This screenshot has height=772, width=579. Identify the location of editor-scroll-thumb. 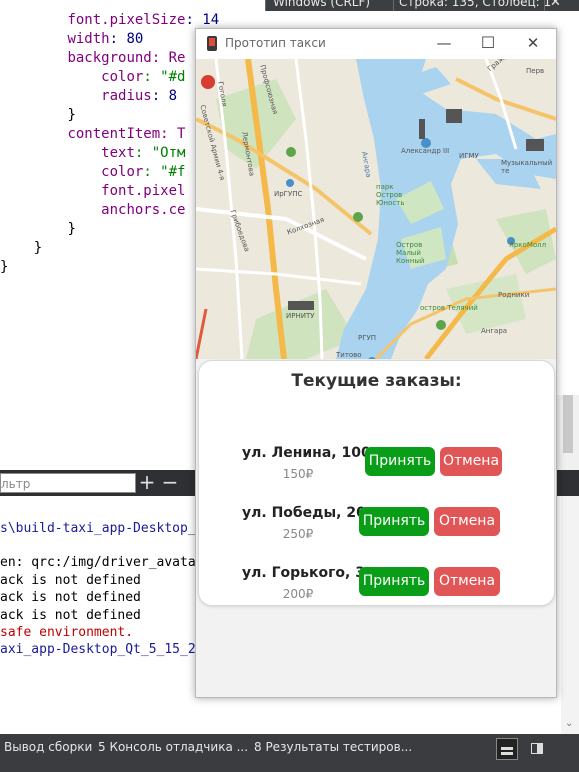
(568, 424).